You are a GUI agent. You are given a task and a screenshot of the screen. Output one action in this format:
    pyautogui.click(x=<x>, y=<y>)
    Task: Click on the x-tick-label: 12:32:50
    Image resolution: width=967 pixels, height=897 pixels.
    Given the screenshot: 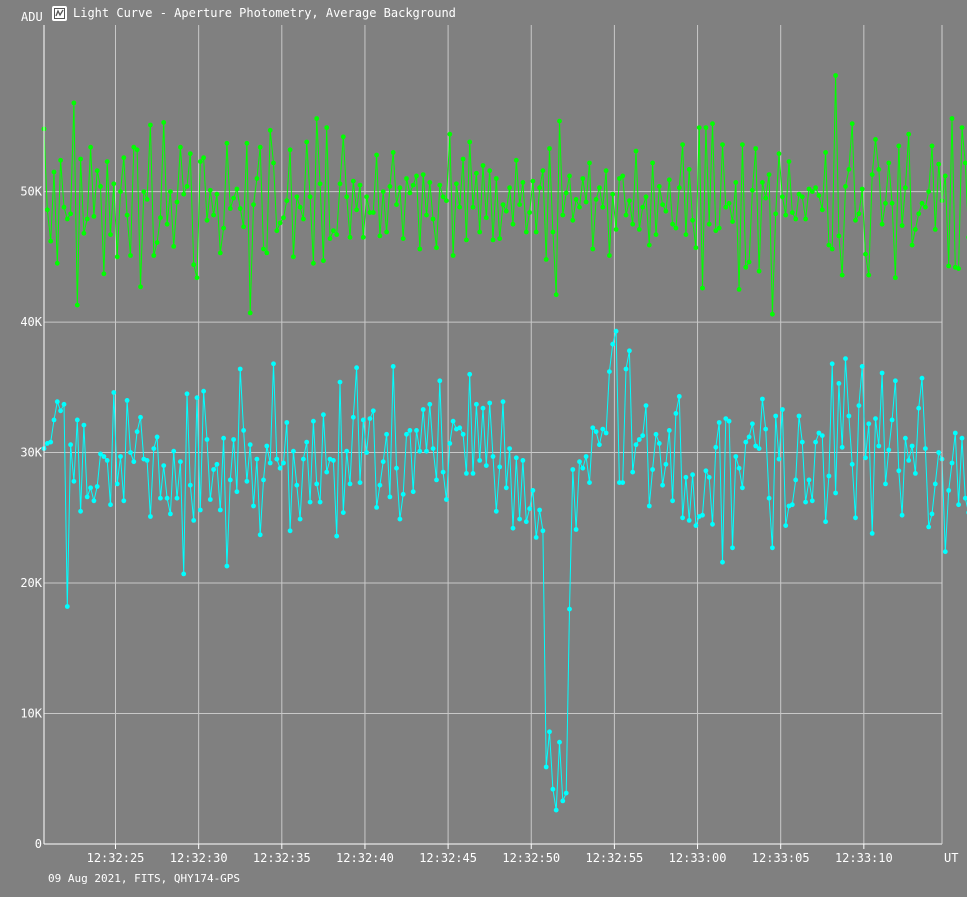 What is the action you would take?
    pyautogui.click(x=531, y=858)
    